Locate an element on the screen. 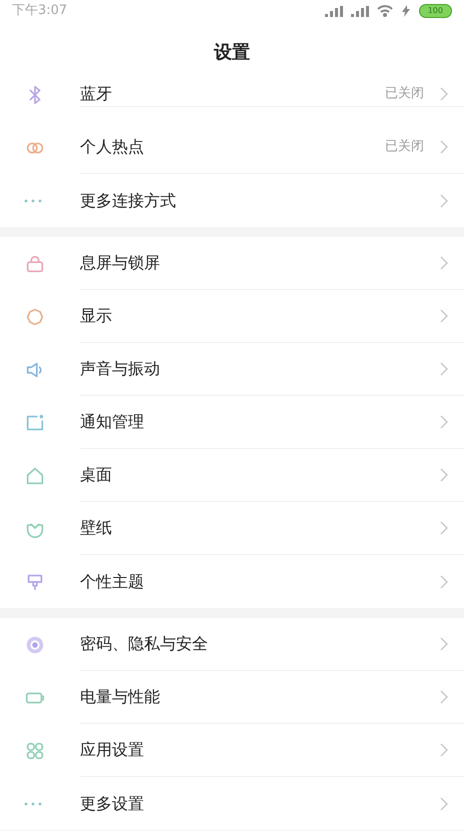 Image resolution: width=464 pixels, height=831 pixels. settings-row: 蓝牙 已关闭 is located at coordinates (232, 101).